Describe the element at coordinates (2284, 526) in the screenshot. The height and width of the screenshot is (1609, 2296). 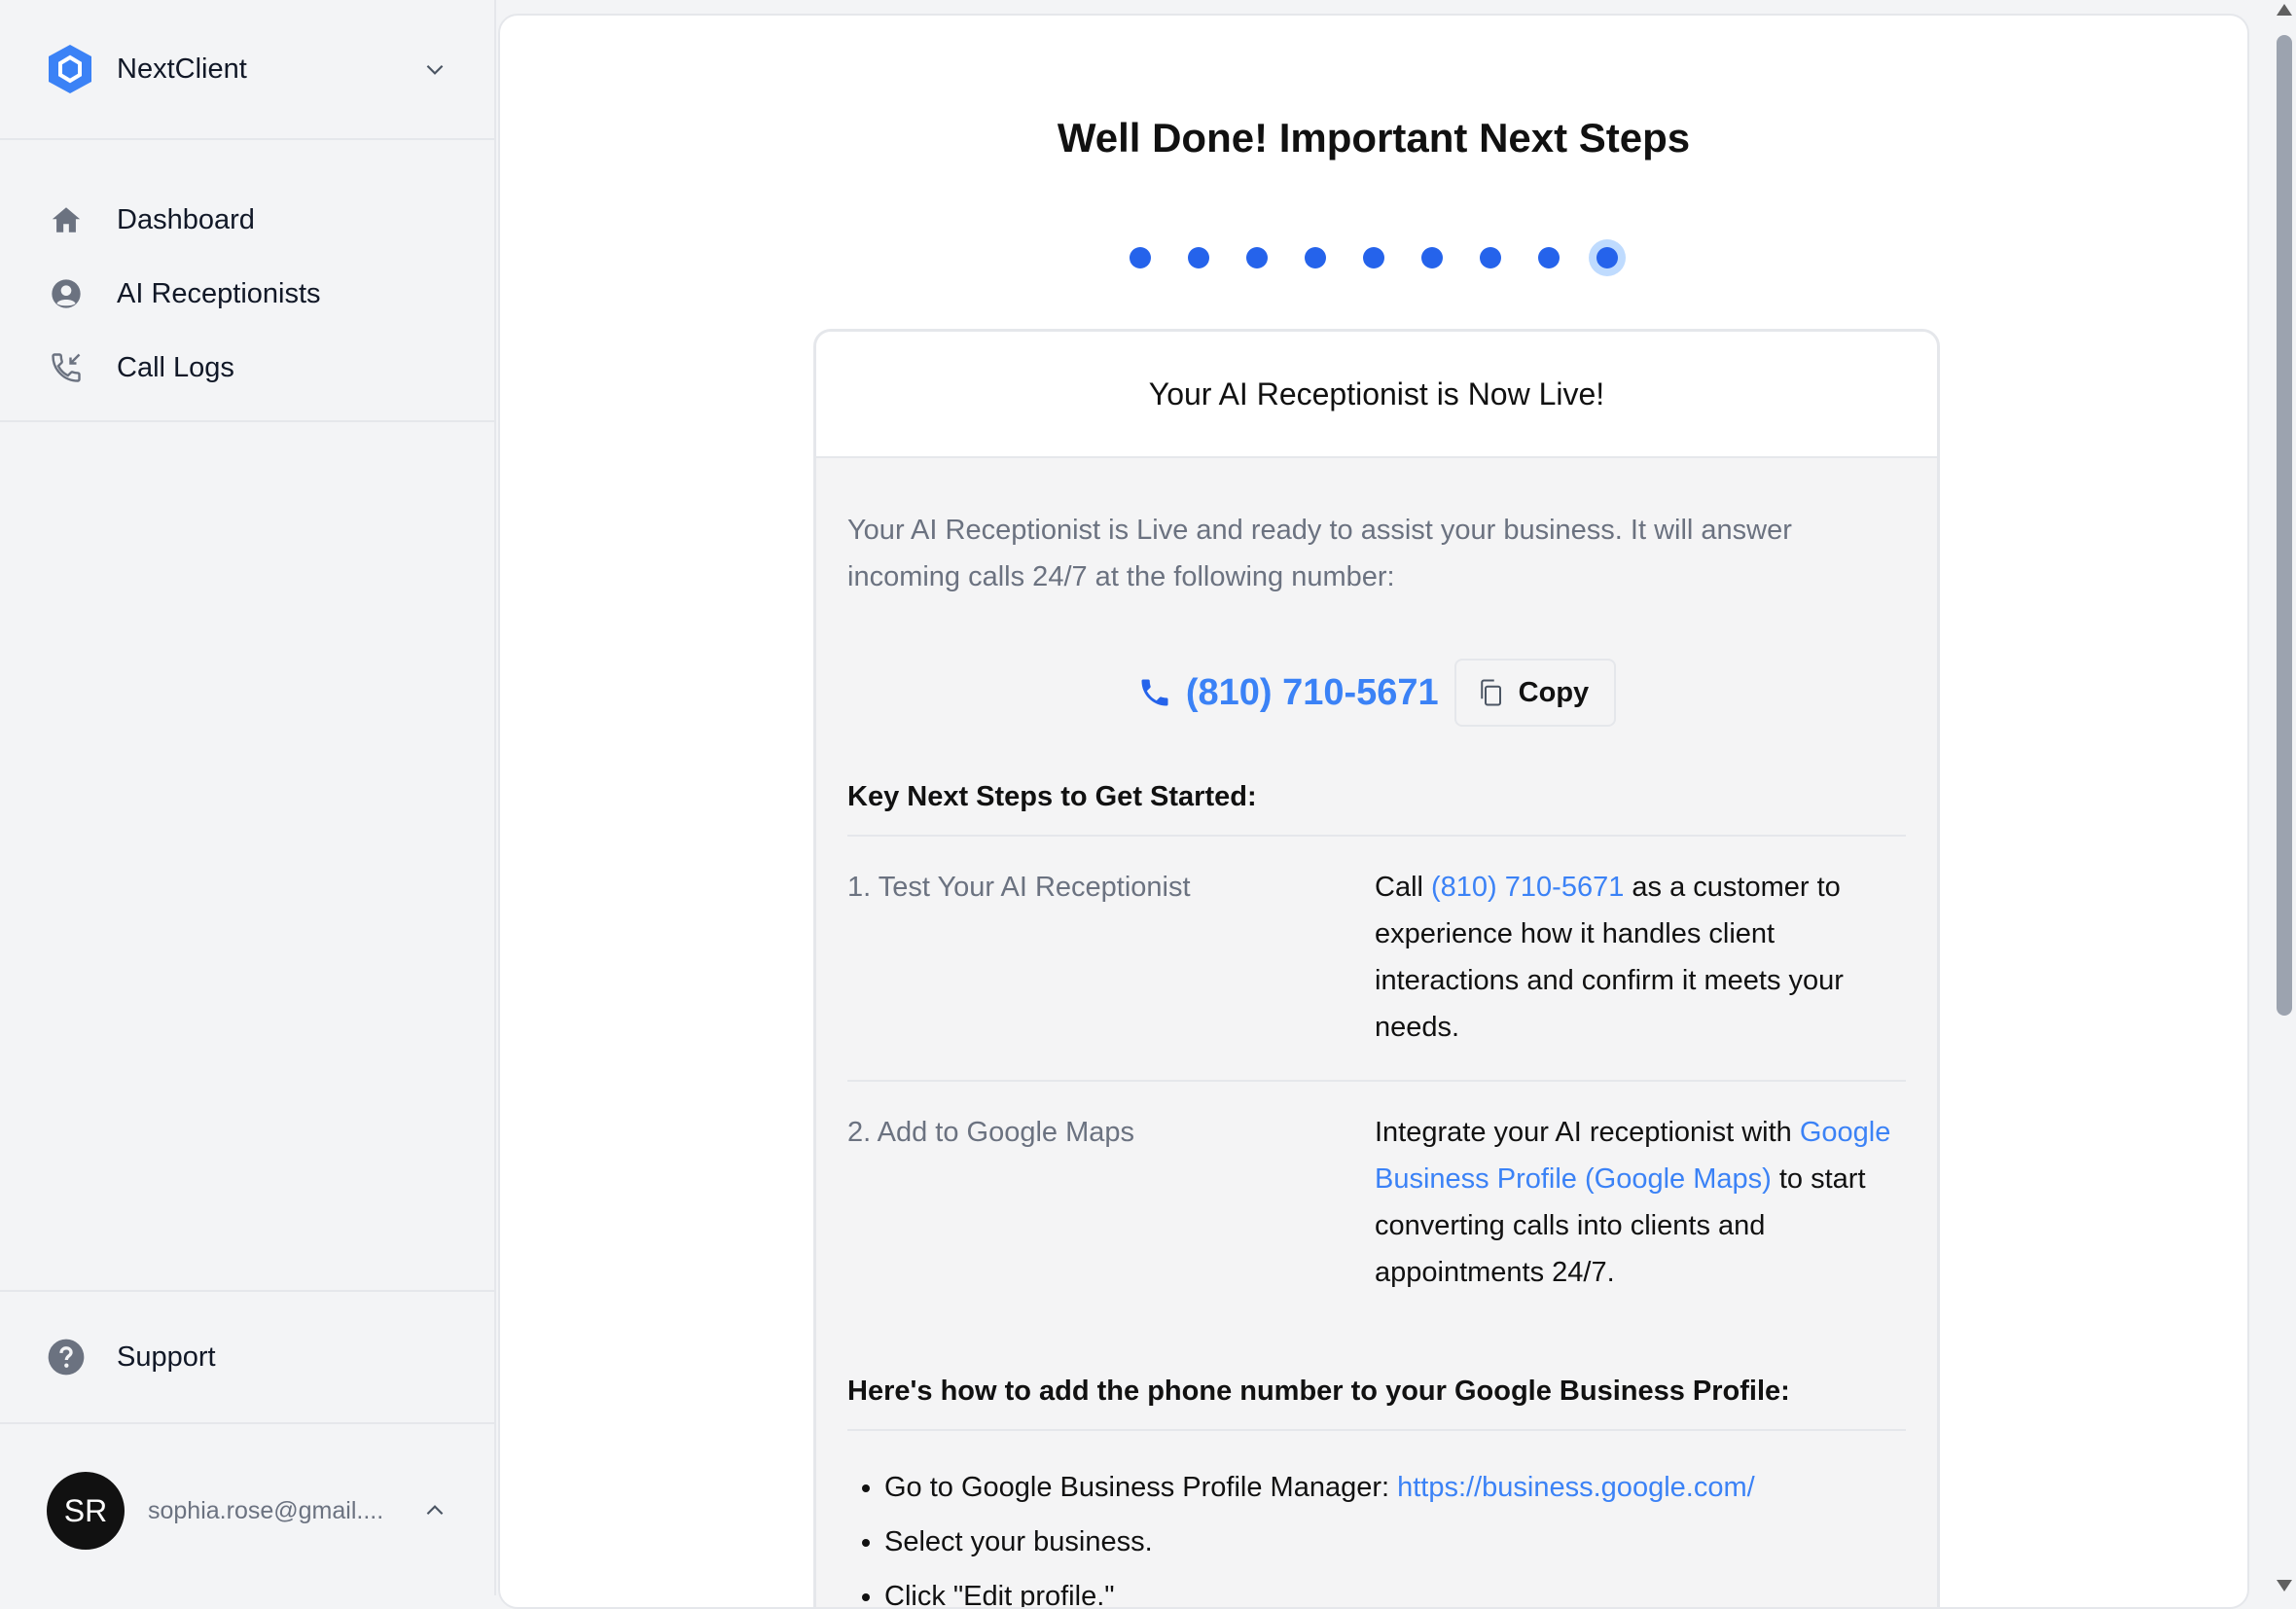
I see `scrollbar-thumb` at that location.